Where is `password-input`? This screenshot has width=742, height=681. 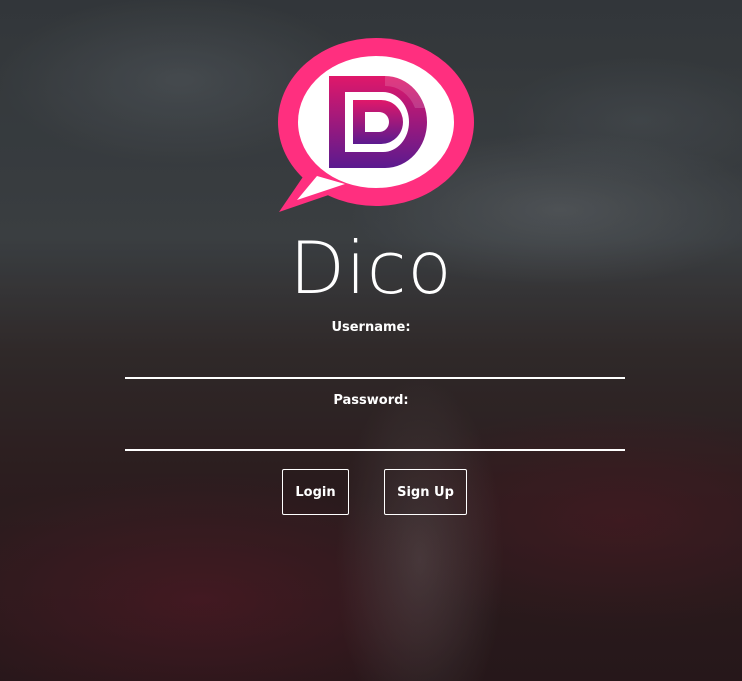
password-input is located at coordinates (375, 434).